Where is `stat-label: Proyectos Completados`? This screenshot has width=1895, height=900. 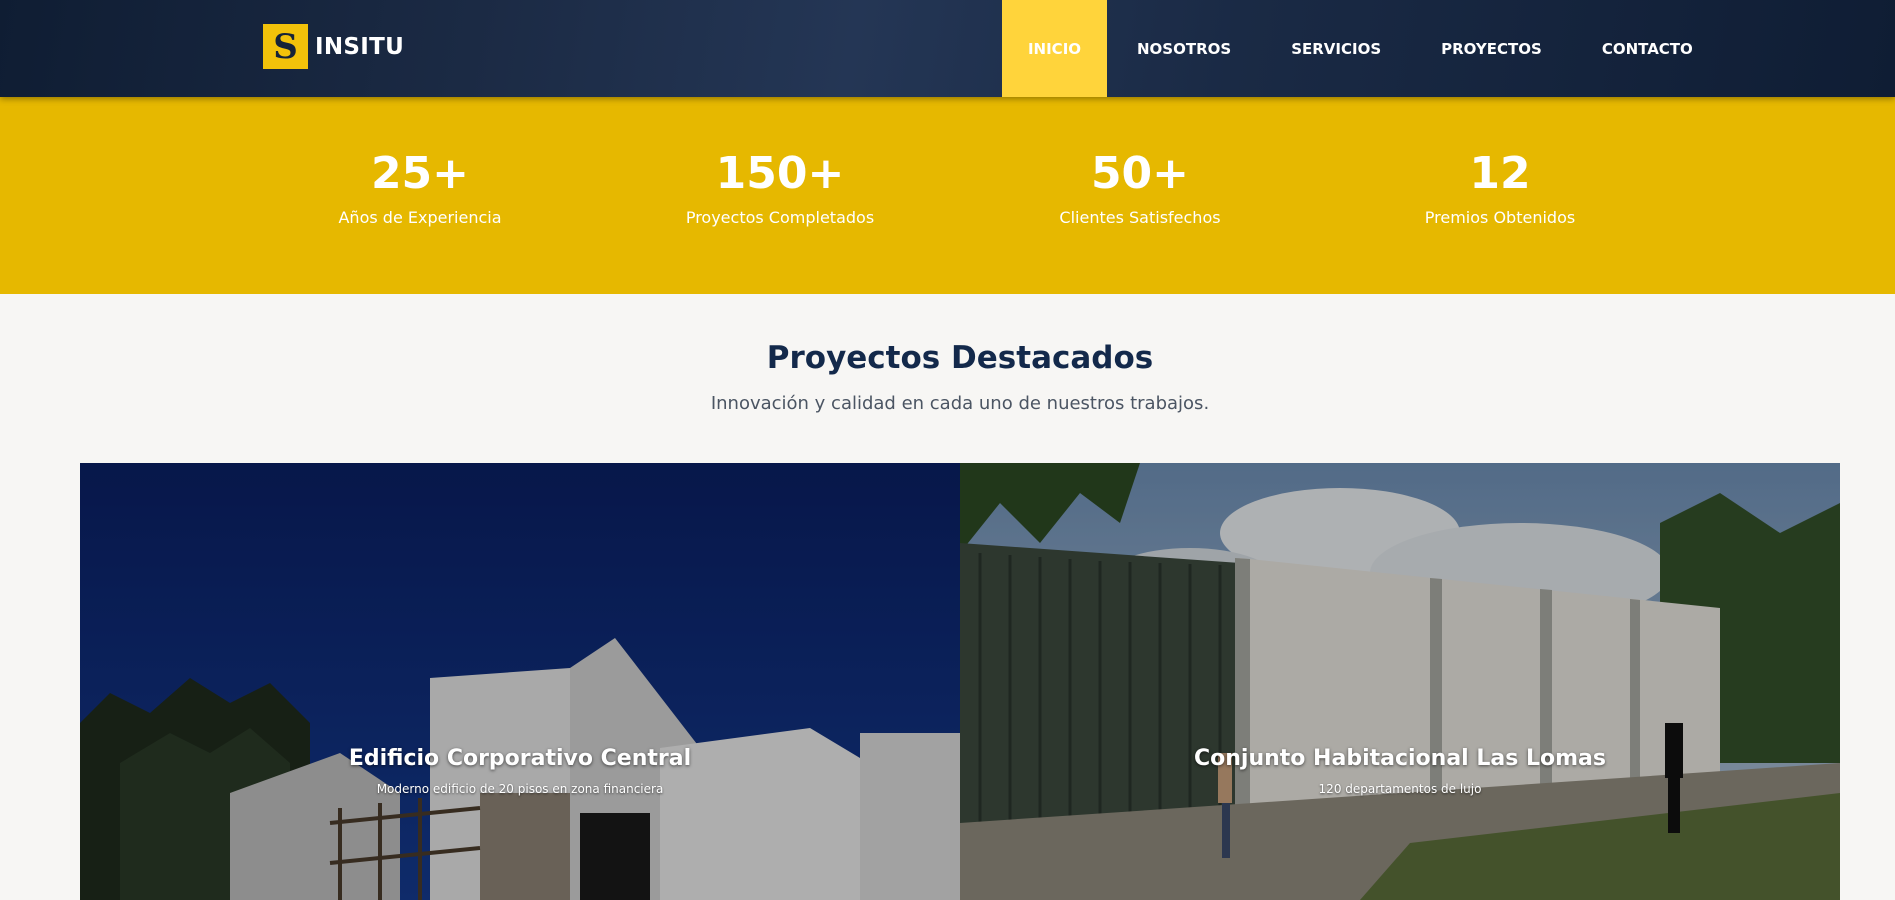
stat-label: Proyectos Completados is located at coordinates (780, 217).